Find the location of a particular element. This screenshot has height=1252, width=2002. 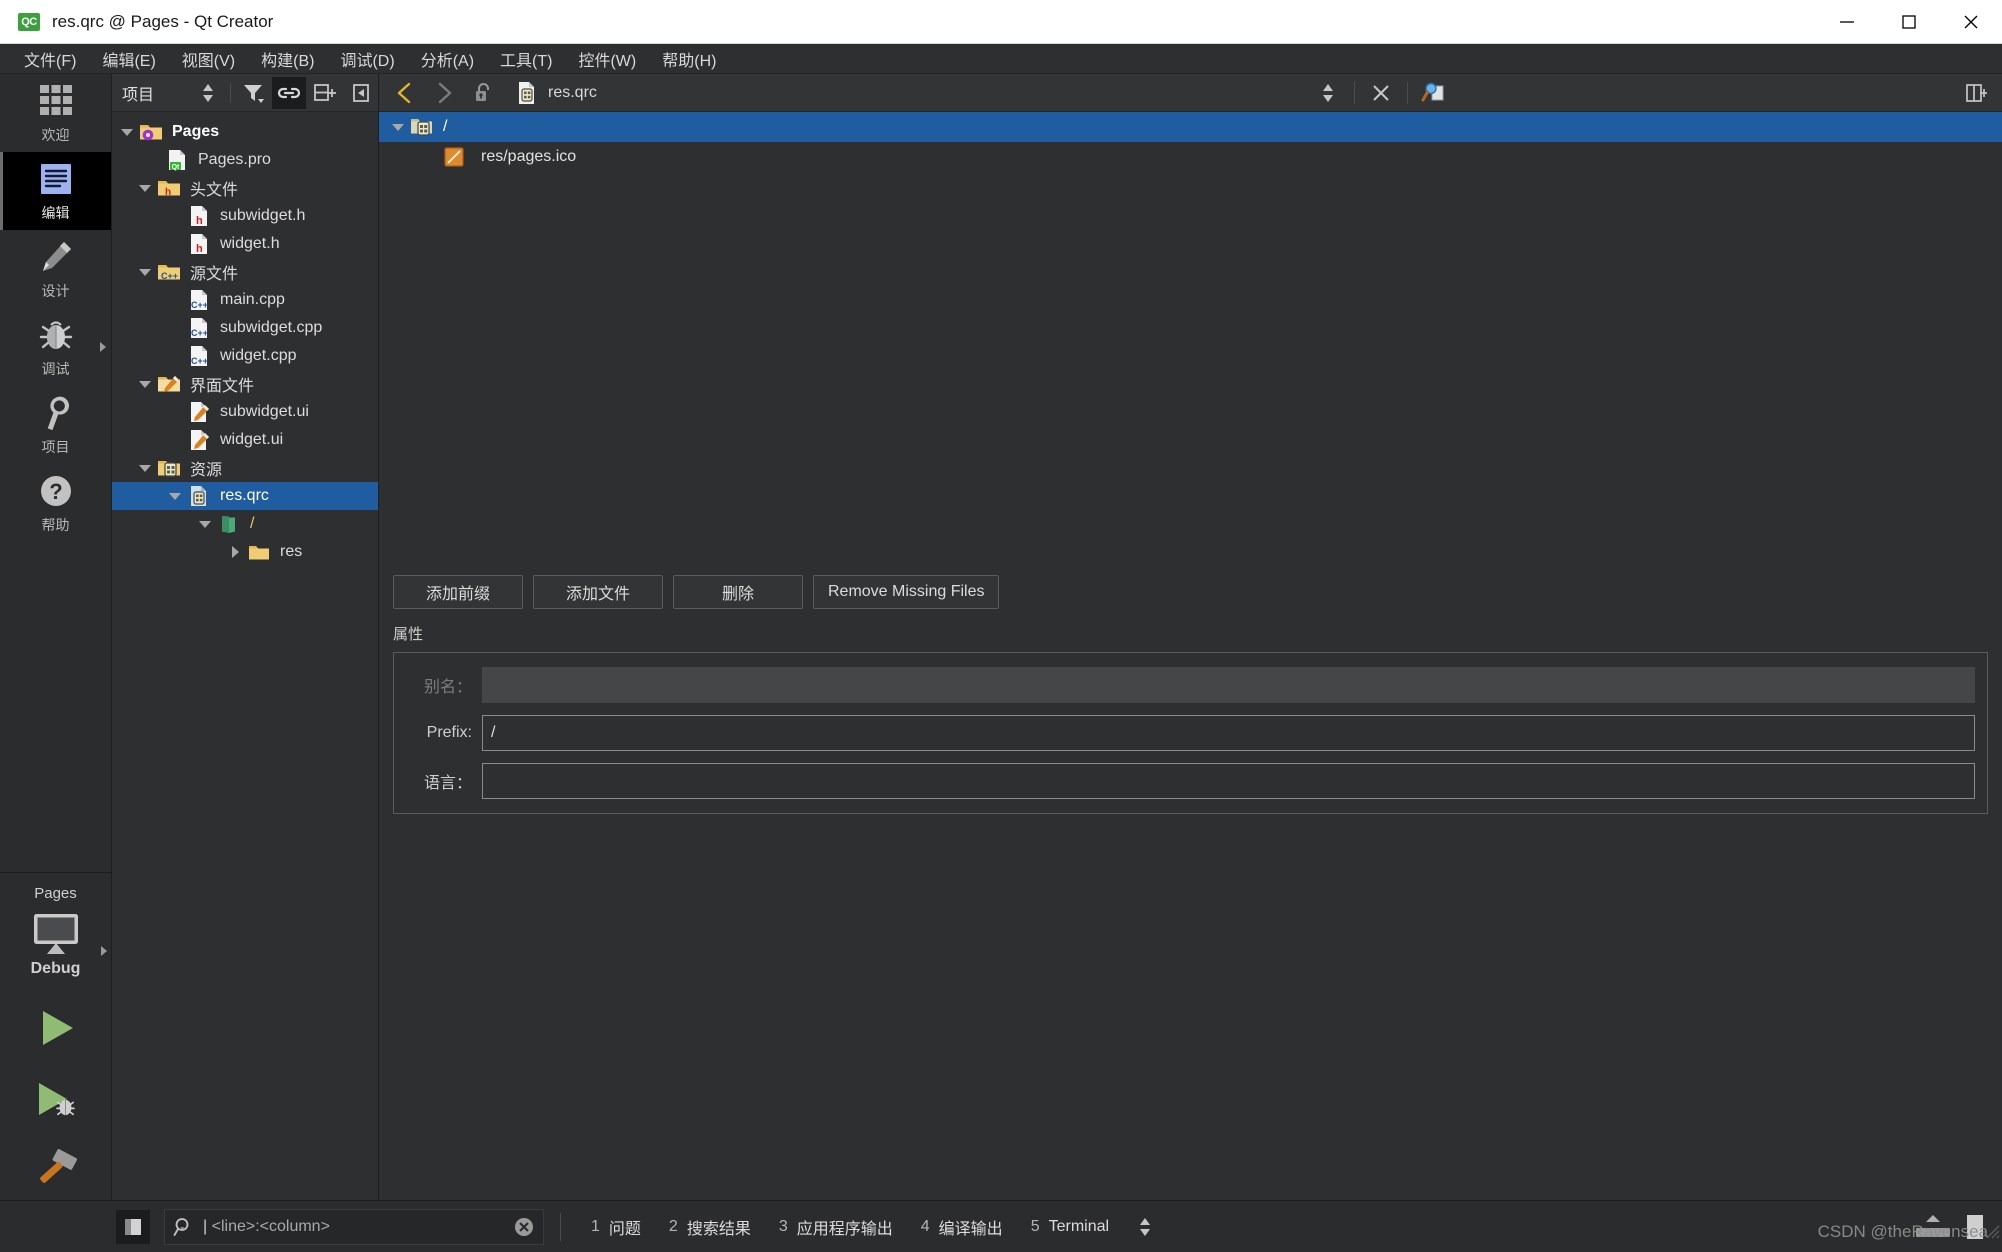

output-pane-terminal: 5 Terminal is located at coordinates (1070, 1227).